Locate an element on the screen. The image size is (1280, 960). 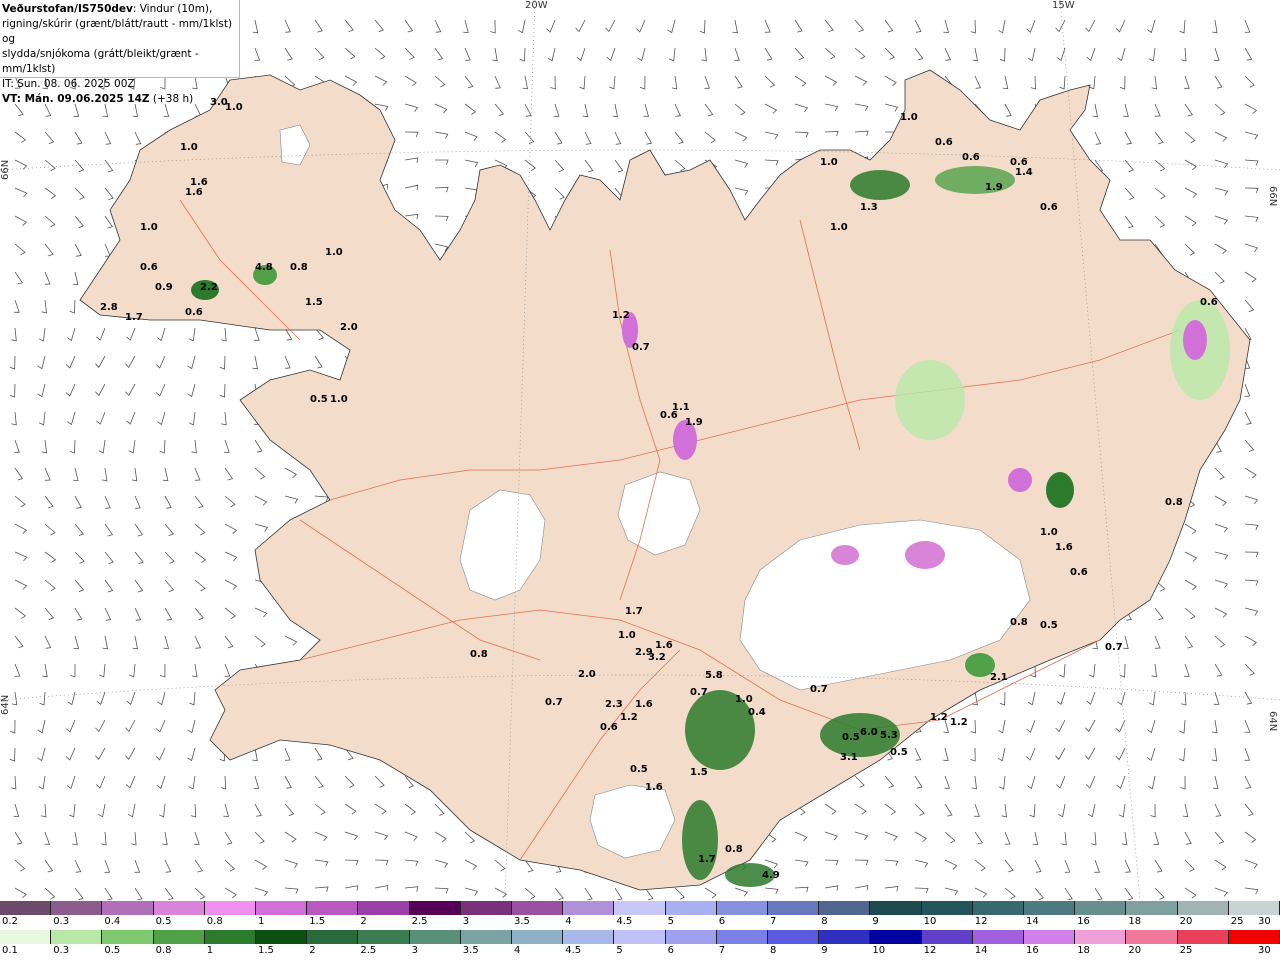
legend-label: 8 is located at coordinates (773, 950).